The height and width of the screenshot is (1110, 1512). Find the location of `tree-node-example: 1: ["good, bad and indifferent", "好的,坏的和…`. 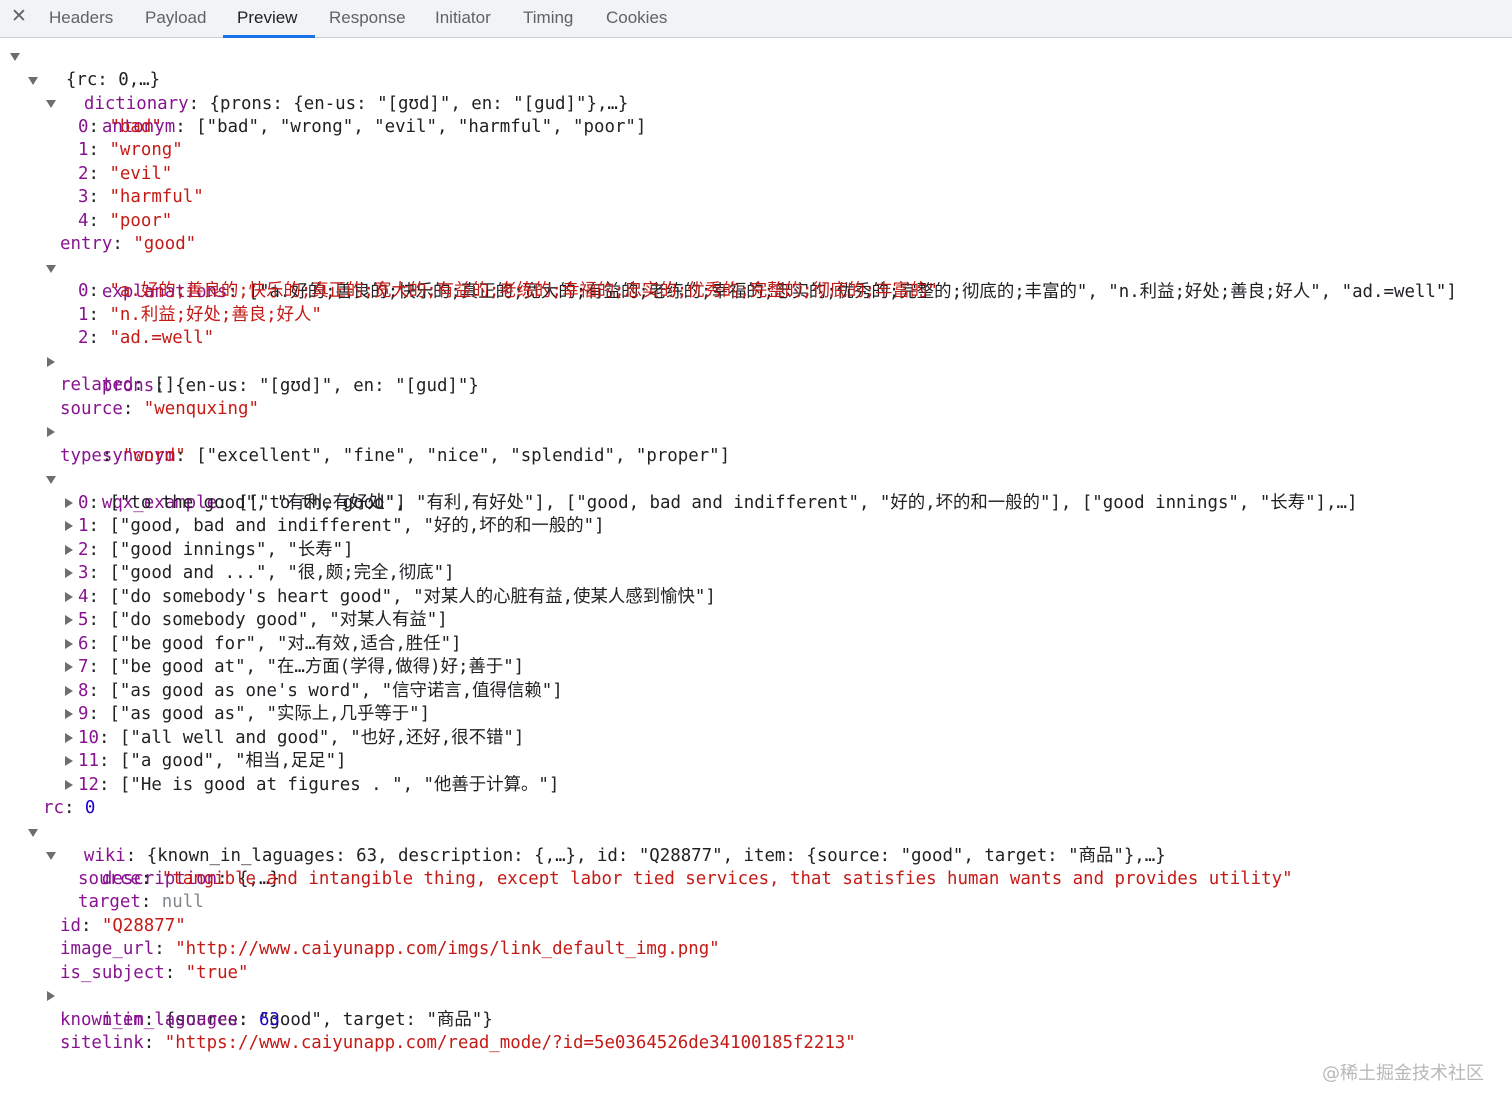

tree-node-example: 1: ["good, bad and indifferent", "好的,坏的和… is located at coordinates (334, 526).